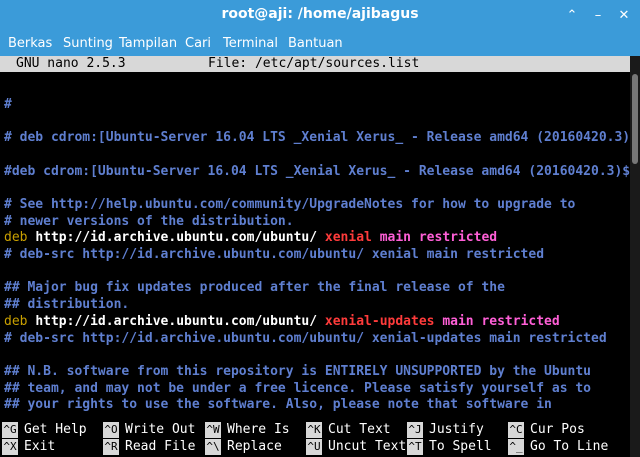 This screenshot has width=640, height=457. I want to click on window-title: root@aji: /home/ajibagus, so click(320, 14).